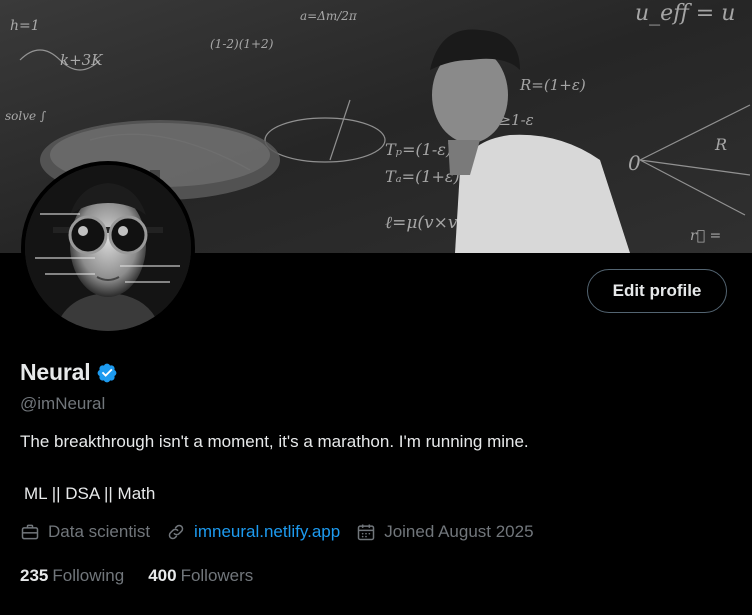  What do you see at coordinates (176, 532) in the screenshot?
I see `link-icon` at bounding box center [176, 532].